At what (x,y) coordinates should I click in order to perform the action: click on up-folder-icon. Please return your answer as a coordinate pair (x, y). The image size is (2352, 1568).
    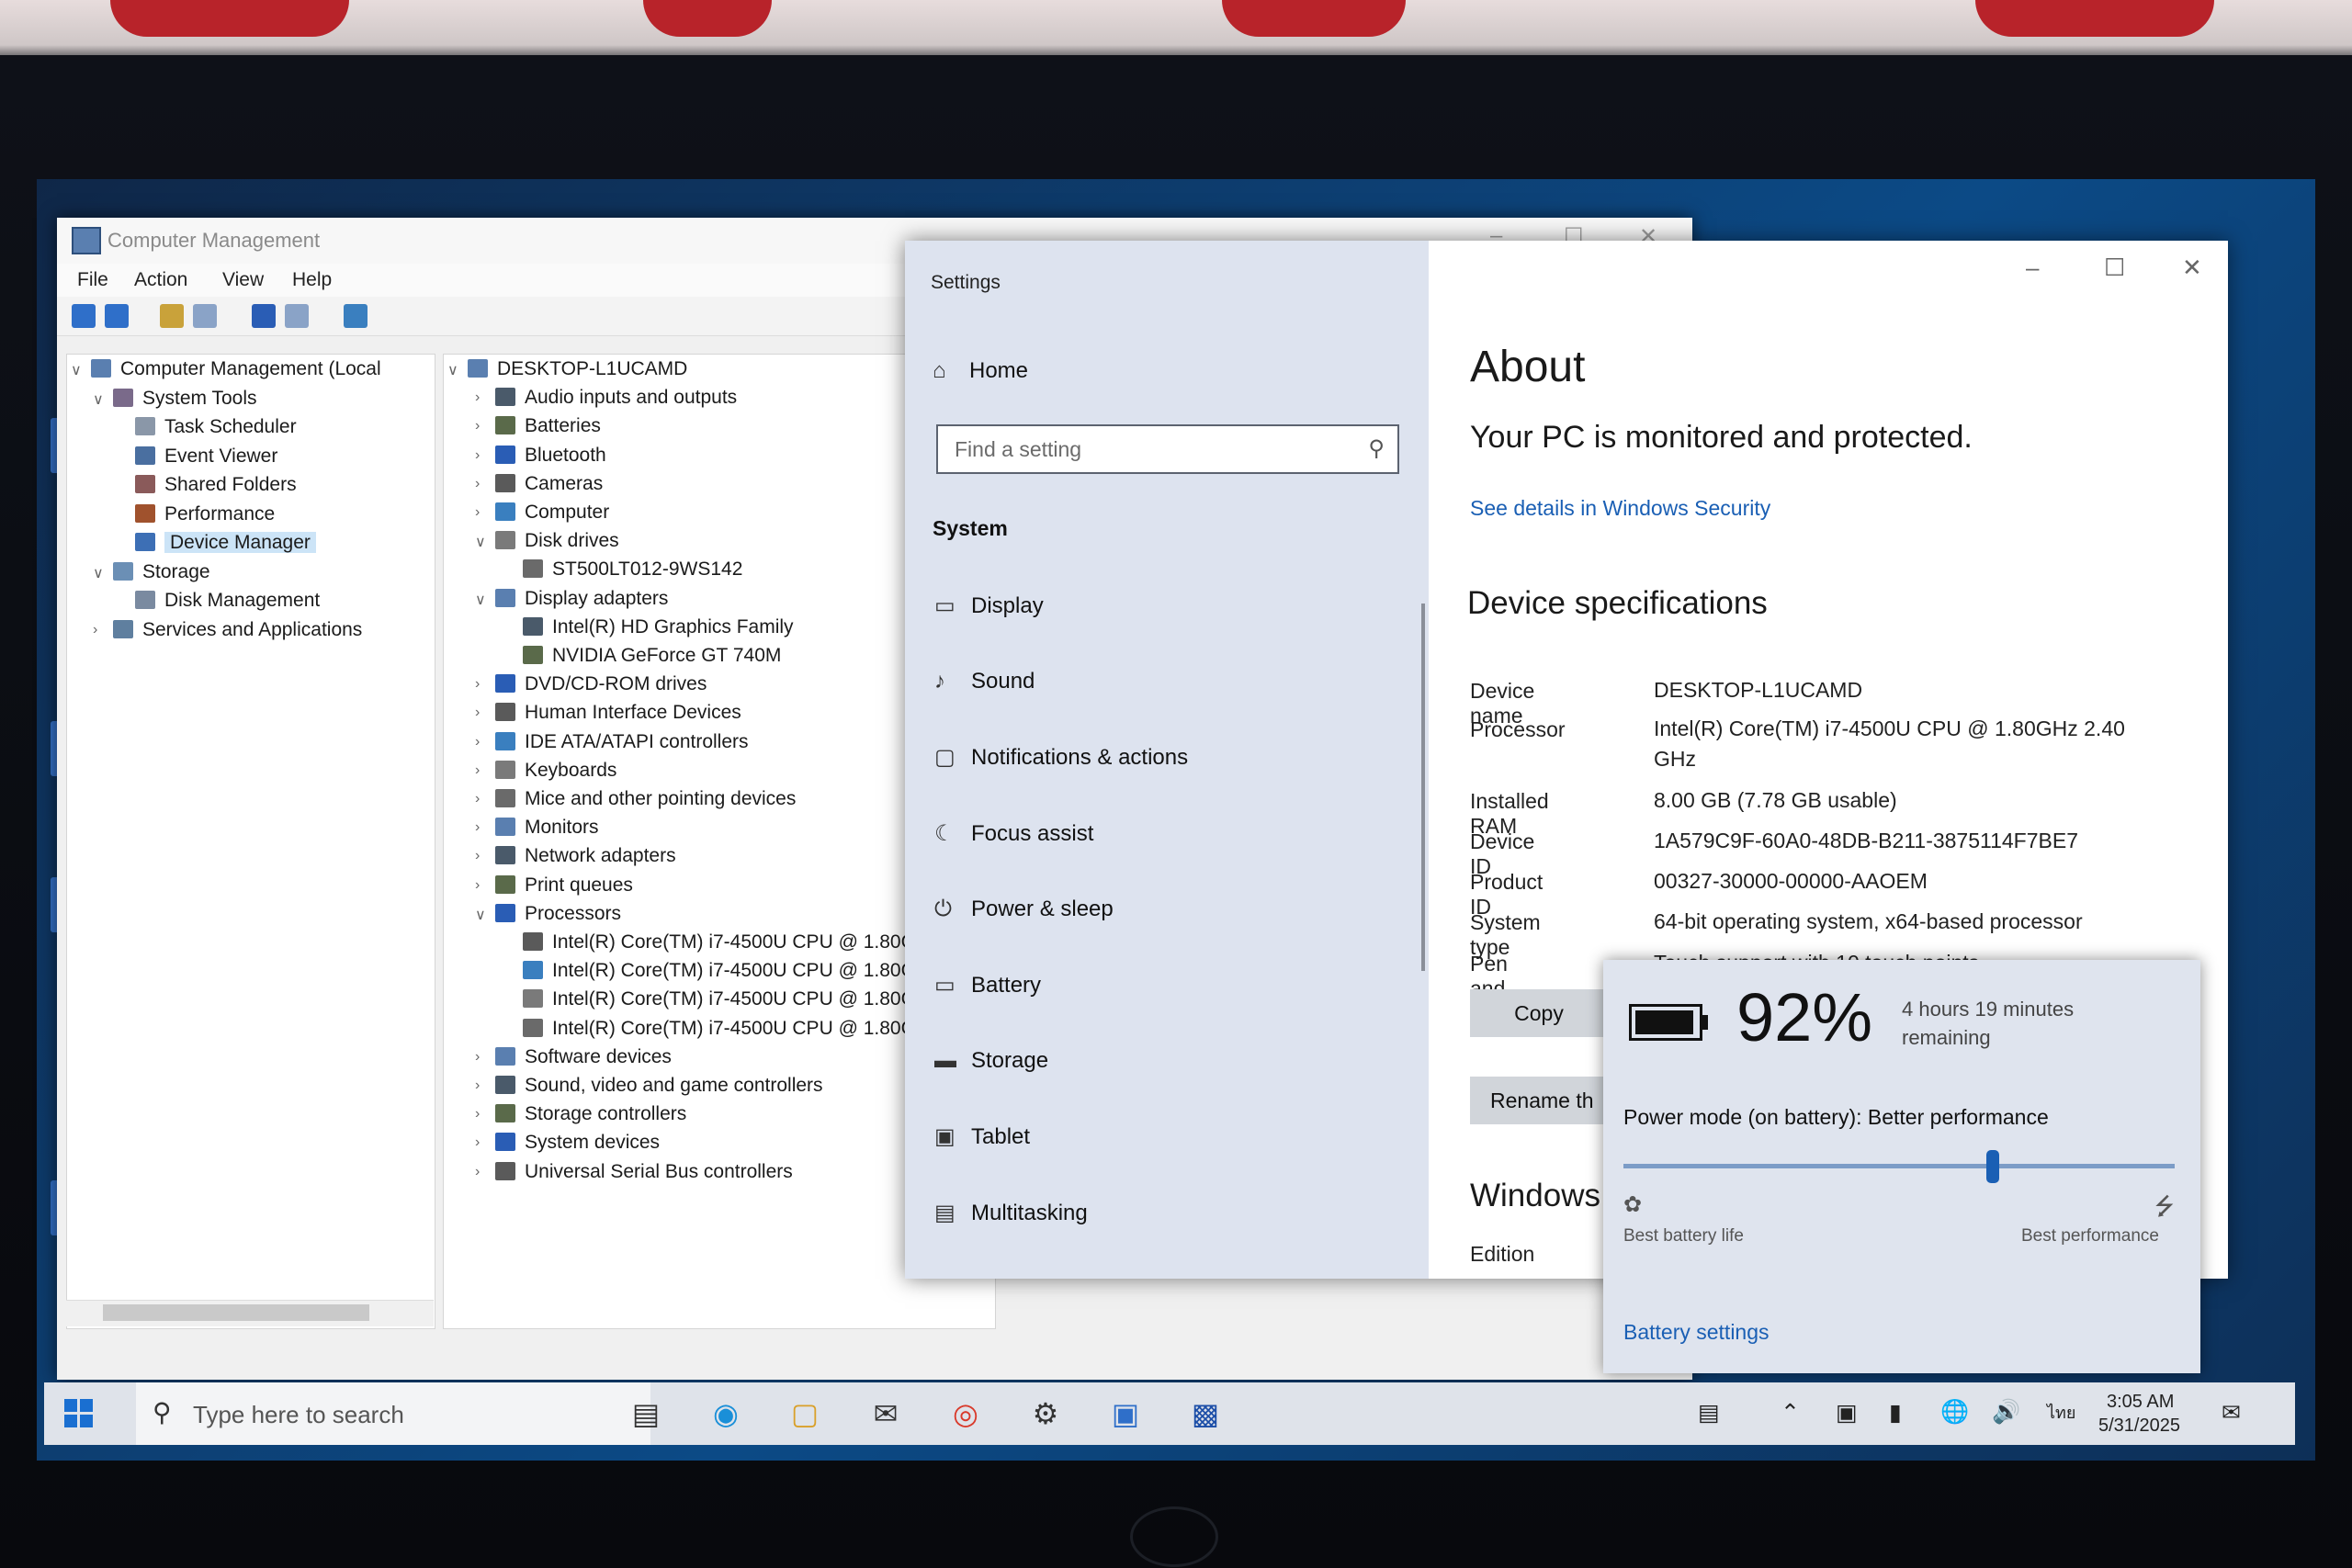
    Looking at the image, I should click on (172, 316).